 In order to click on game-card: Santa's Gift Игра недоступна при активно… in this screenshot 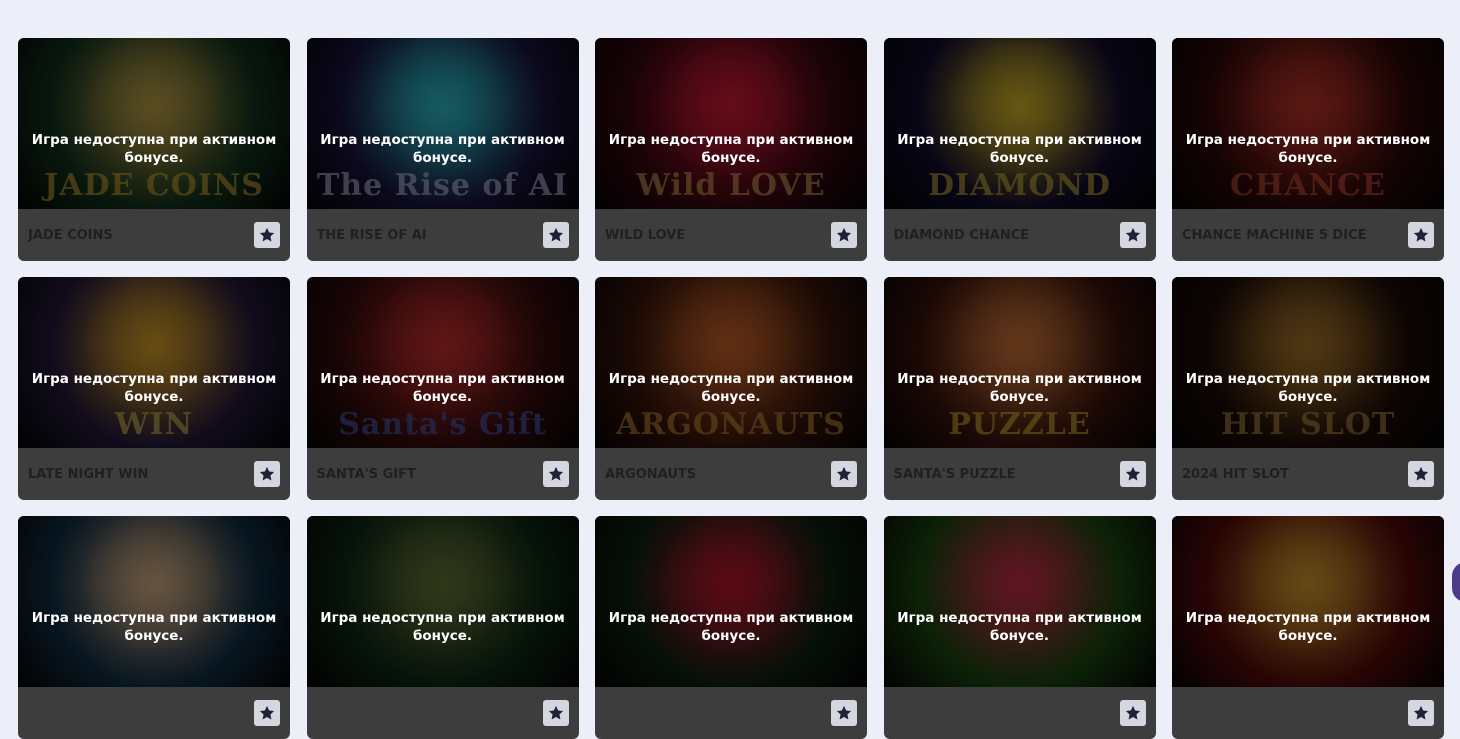, I will do `click(442, 388)`.